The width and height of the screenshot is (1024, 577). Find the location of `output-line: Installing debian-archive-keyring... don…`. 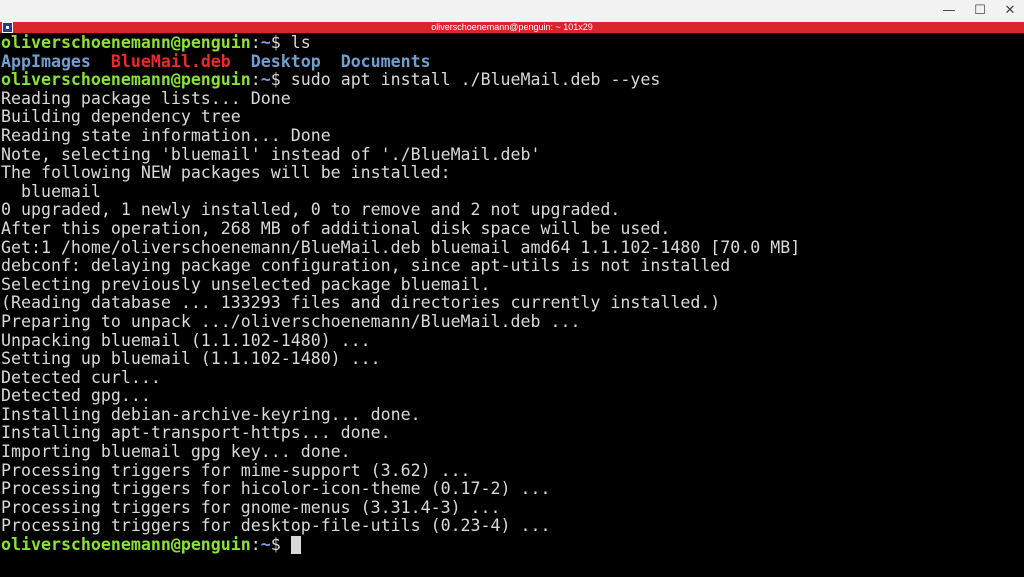

output-line: Installing debian-archive-keyring... don… is located at coordinates (211, 414).